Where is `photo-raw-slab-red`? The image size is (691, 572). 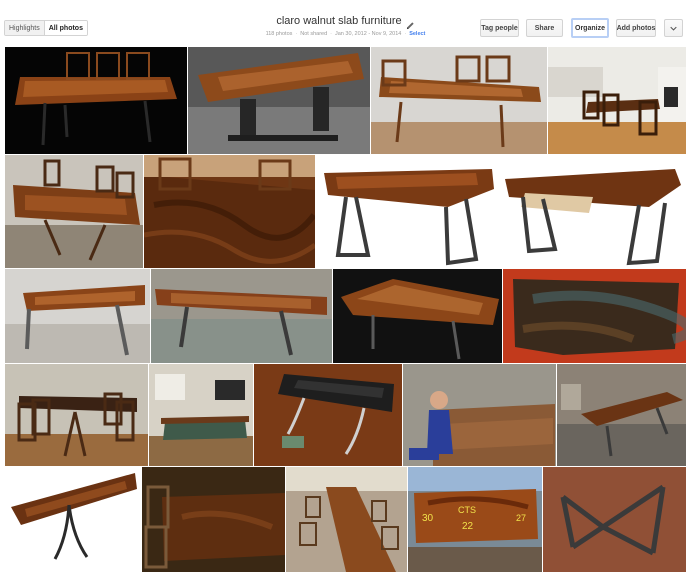
photo-raw-slab-red is located at coordinates (594, 316).